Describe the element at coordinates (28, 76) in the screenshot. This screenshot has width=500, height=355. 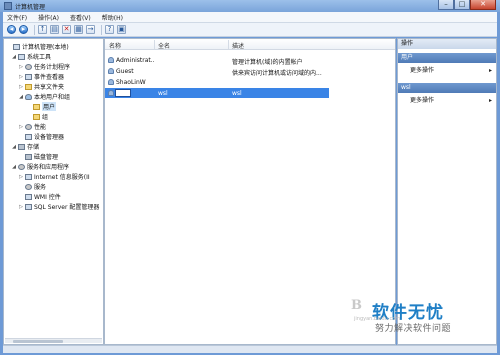
I see `event-icon` at that location.